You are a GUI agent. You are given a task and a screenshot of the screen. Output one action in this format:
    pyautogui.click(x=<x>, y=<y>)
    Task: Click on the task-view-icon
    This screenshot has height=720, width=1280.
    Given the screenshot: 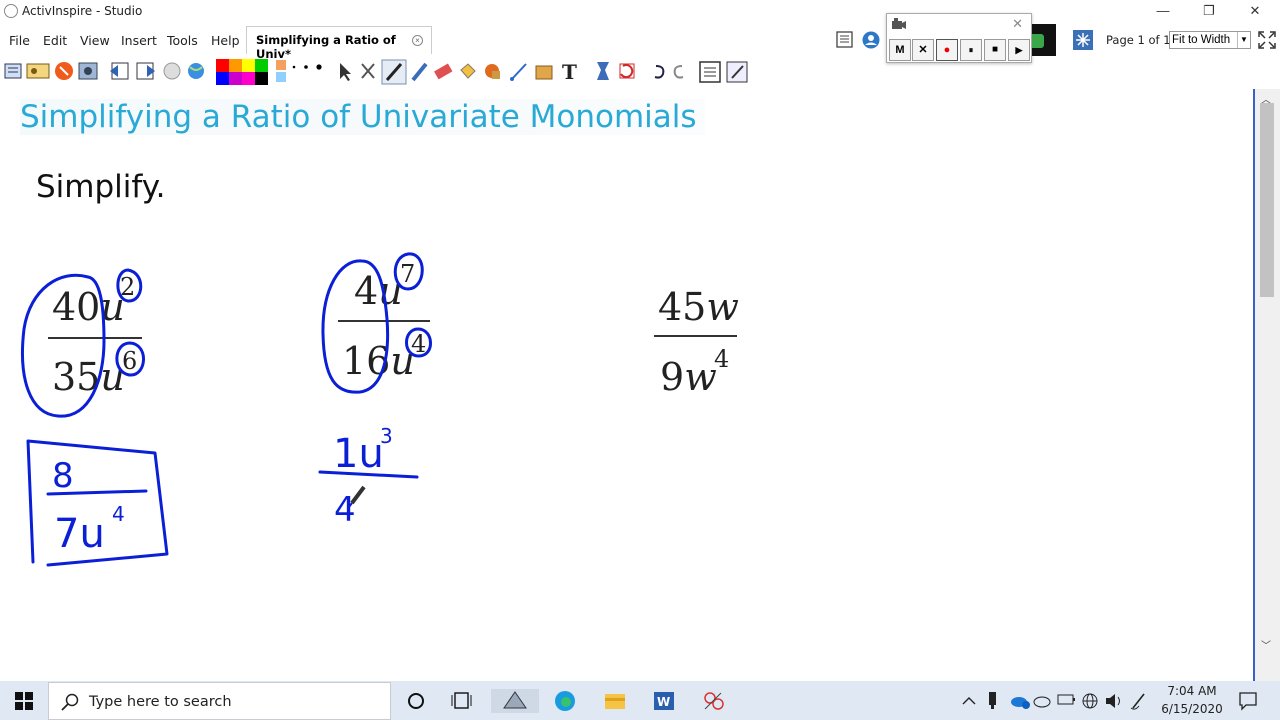 What is the action you would take?
    pyautogui.click(x=461, y=700)
    